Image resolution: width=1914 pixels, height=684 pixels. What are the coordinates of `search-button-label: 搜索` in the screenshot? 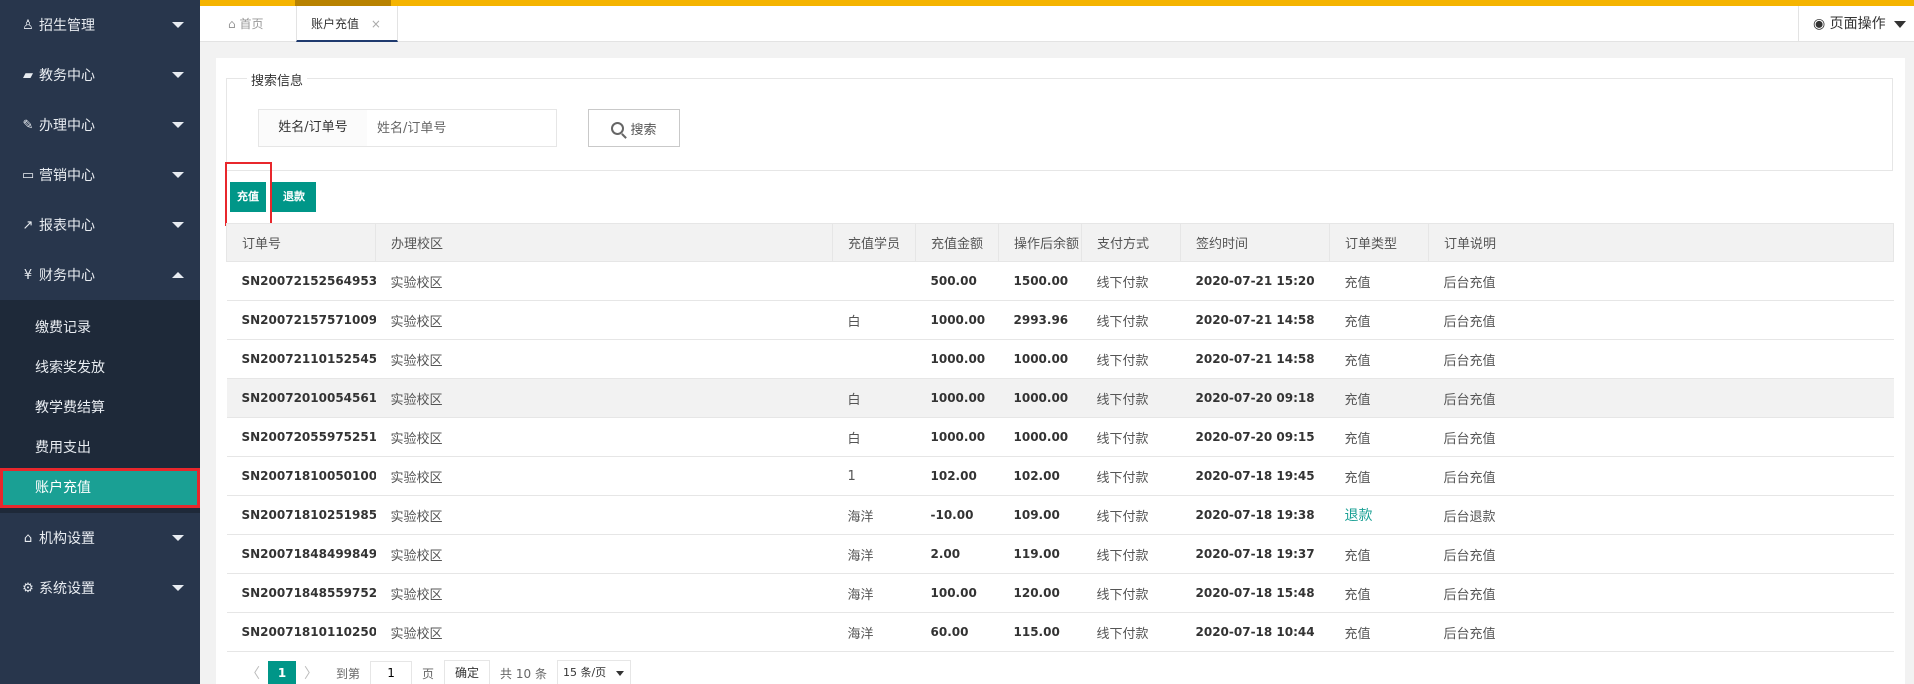 It's located at (643, 130).